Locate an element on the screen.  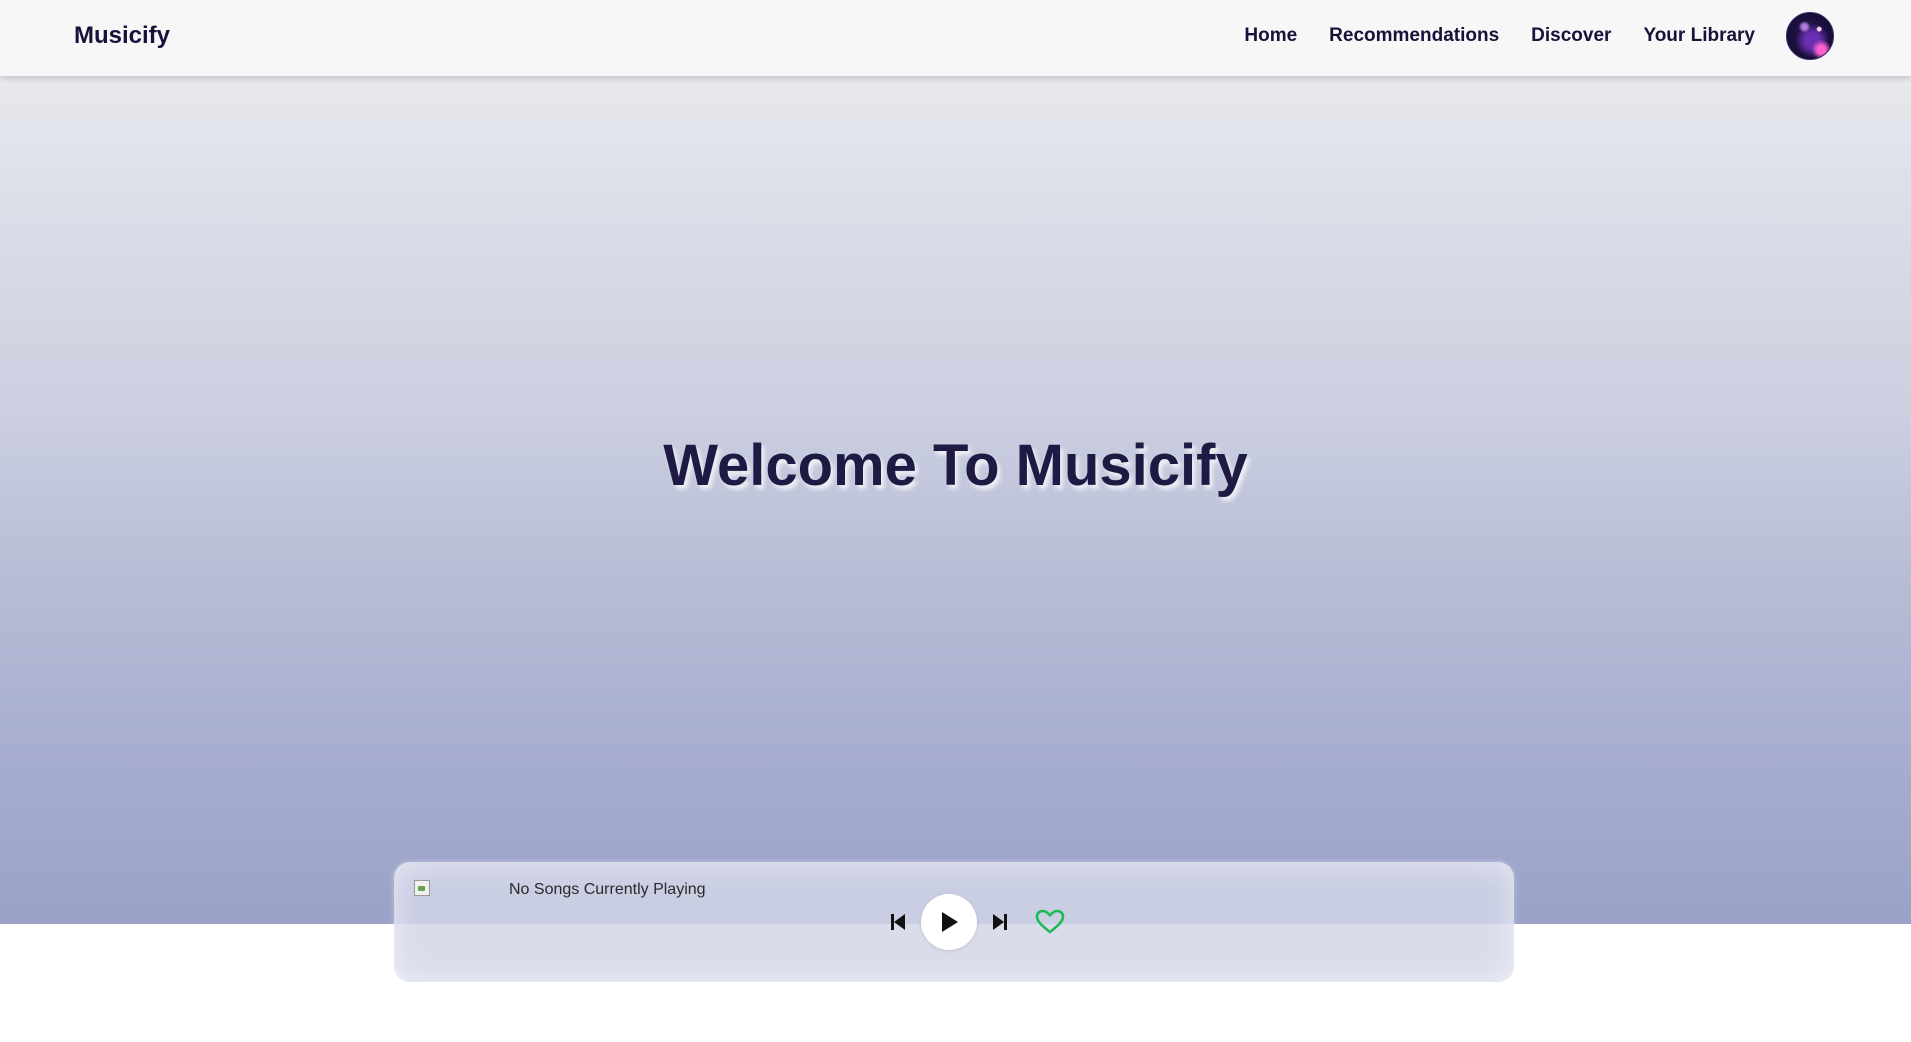
skip-next-button is located at coordinates (1000, 922).